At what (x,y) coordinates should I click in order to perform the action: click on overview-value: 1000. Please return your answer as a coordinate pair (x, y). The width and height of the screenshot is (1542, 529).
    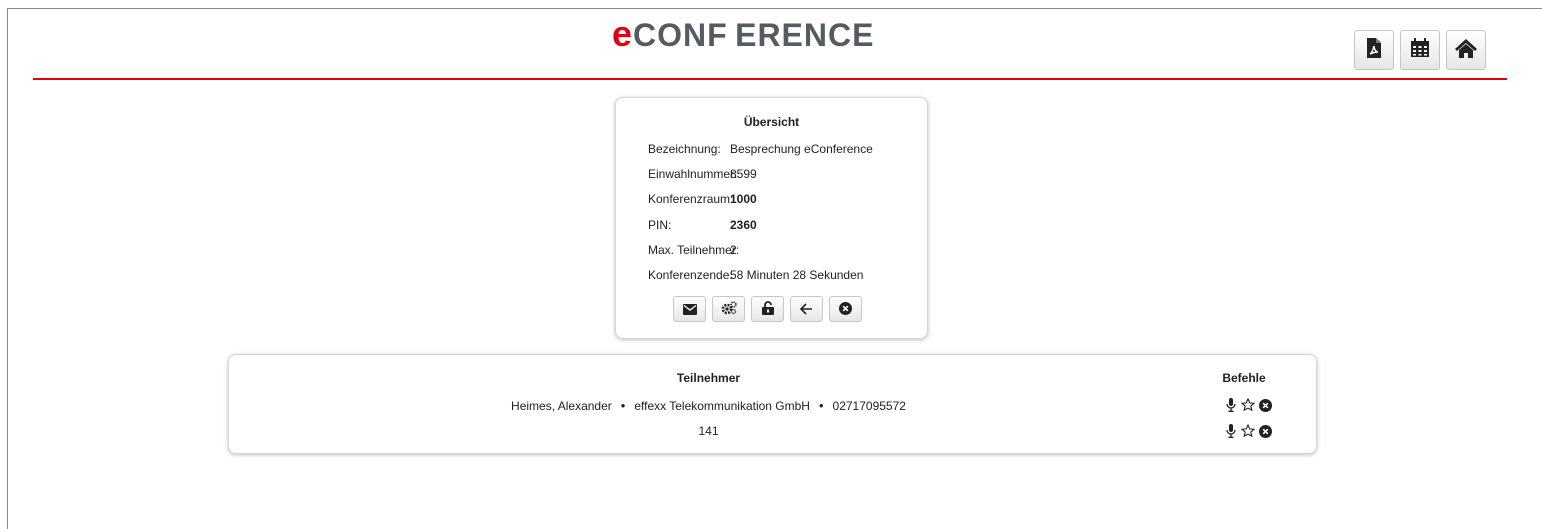
    Looking at the image, I should click on (743, 199).